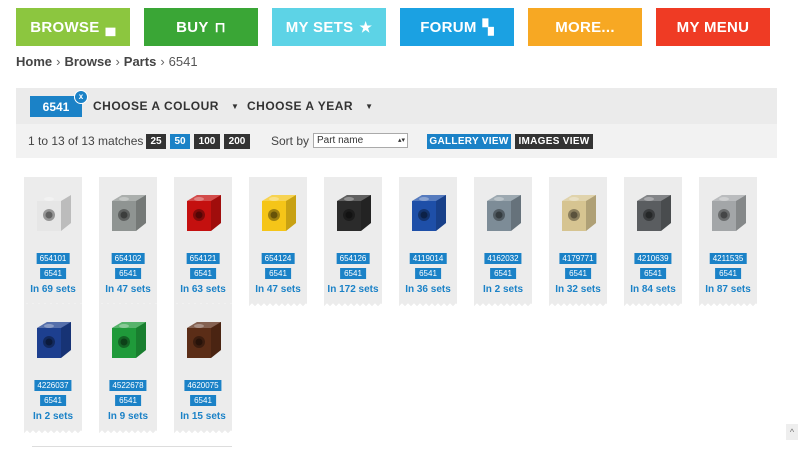 The width and height of the screenshot is (800, 452). I want to click on part-card: 654126 6541 In 172 sets, so click(353, 242).